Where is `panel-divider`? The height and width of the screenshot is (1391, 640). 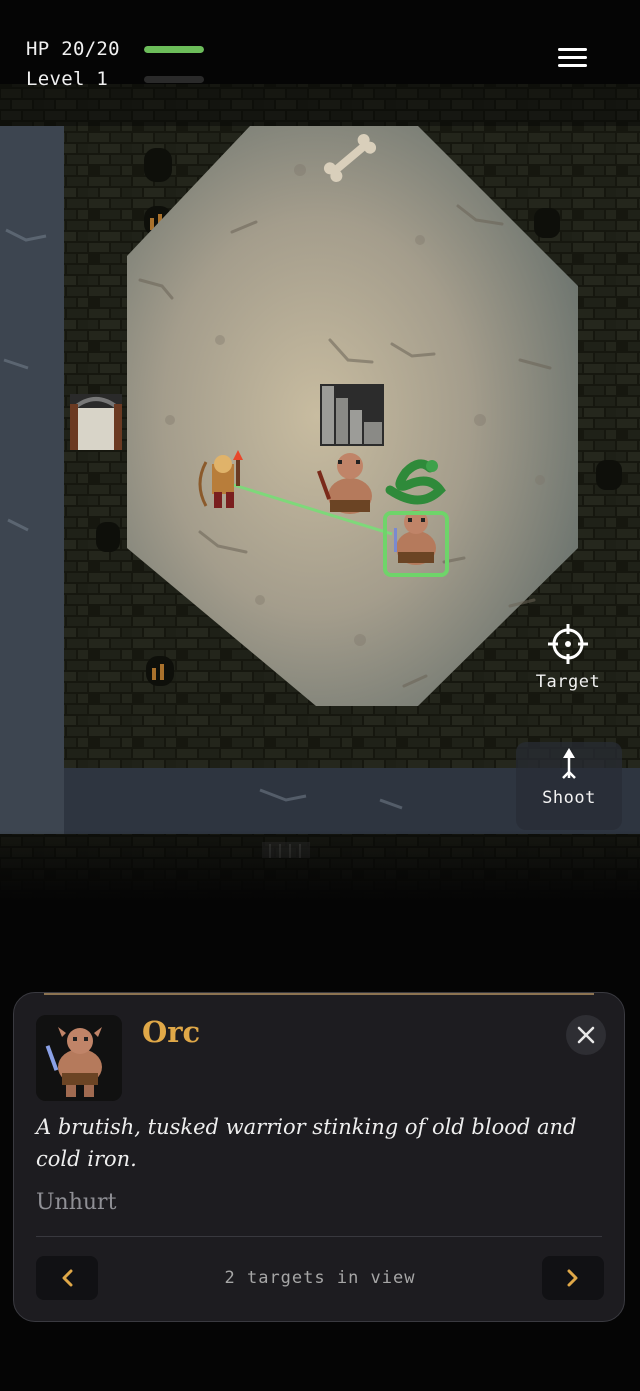
panel-divider is located at coordinates (319, 1236).